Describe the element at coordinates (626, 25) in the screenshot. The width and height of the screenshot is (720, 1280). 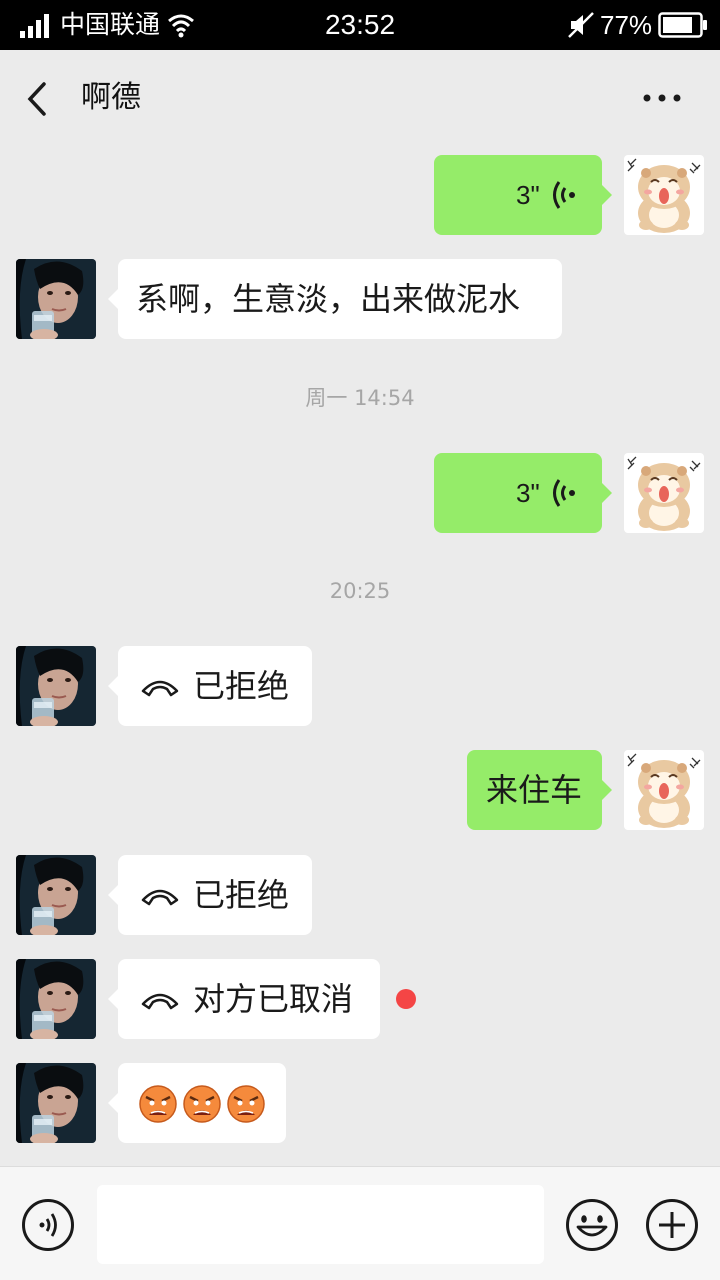
I see `battery-percentage: 77%` at that location.